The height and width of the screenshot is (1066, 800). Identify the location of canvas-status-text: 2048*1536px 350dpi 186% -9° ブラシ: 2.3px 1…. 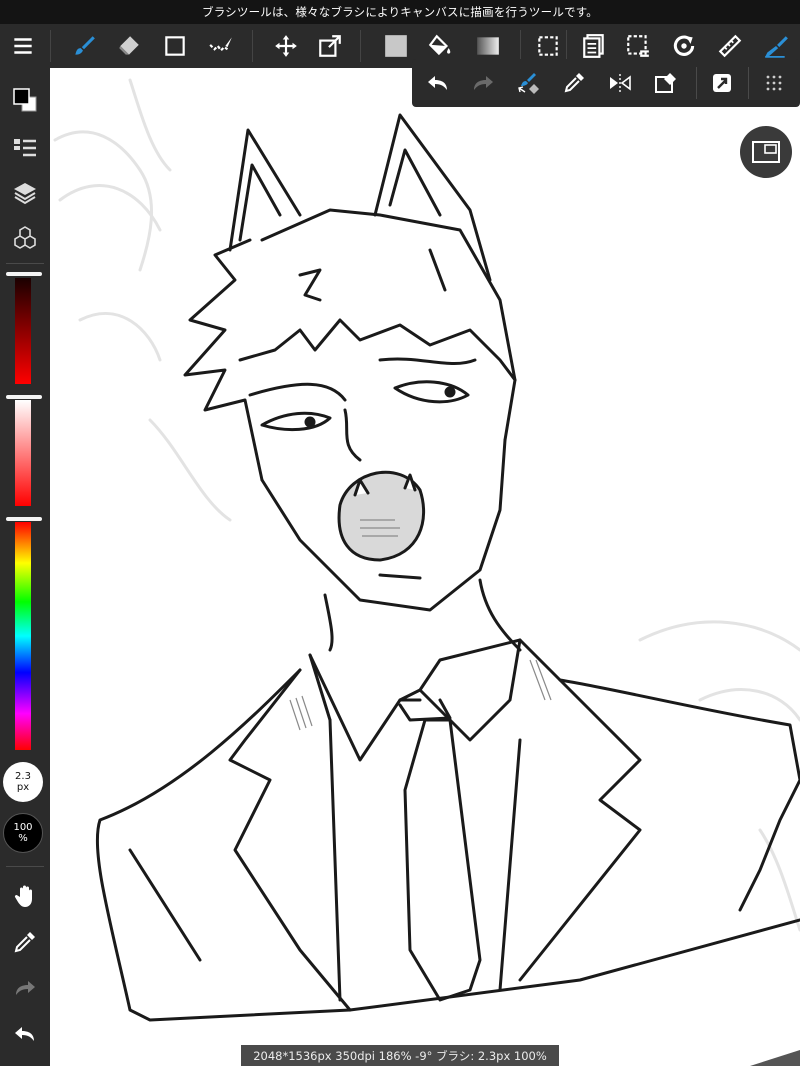
(400, 1055).